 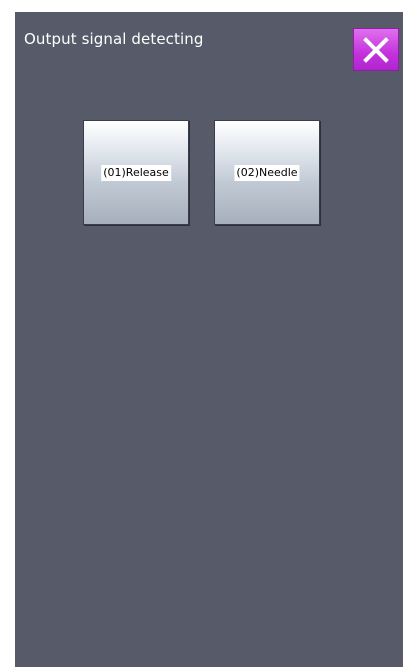 I want to click on close-x-icon, so click(x=376, y=49).